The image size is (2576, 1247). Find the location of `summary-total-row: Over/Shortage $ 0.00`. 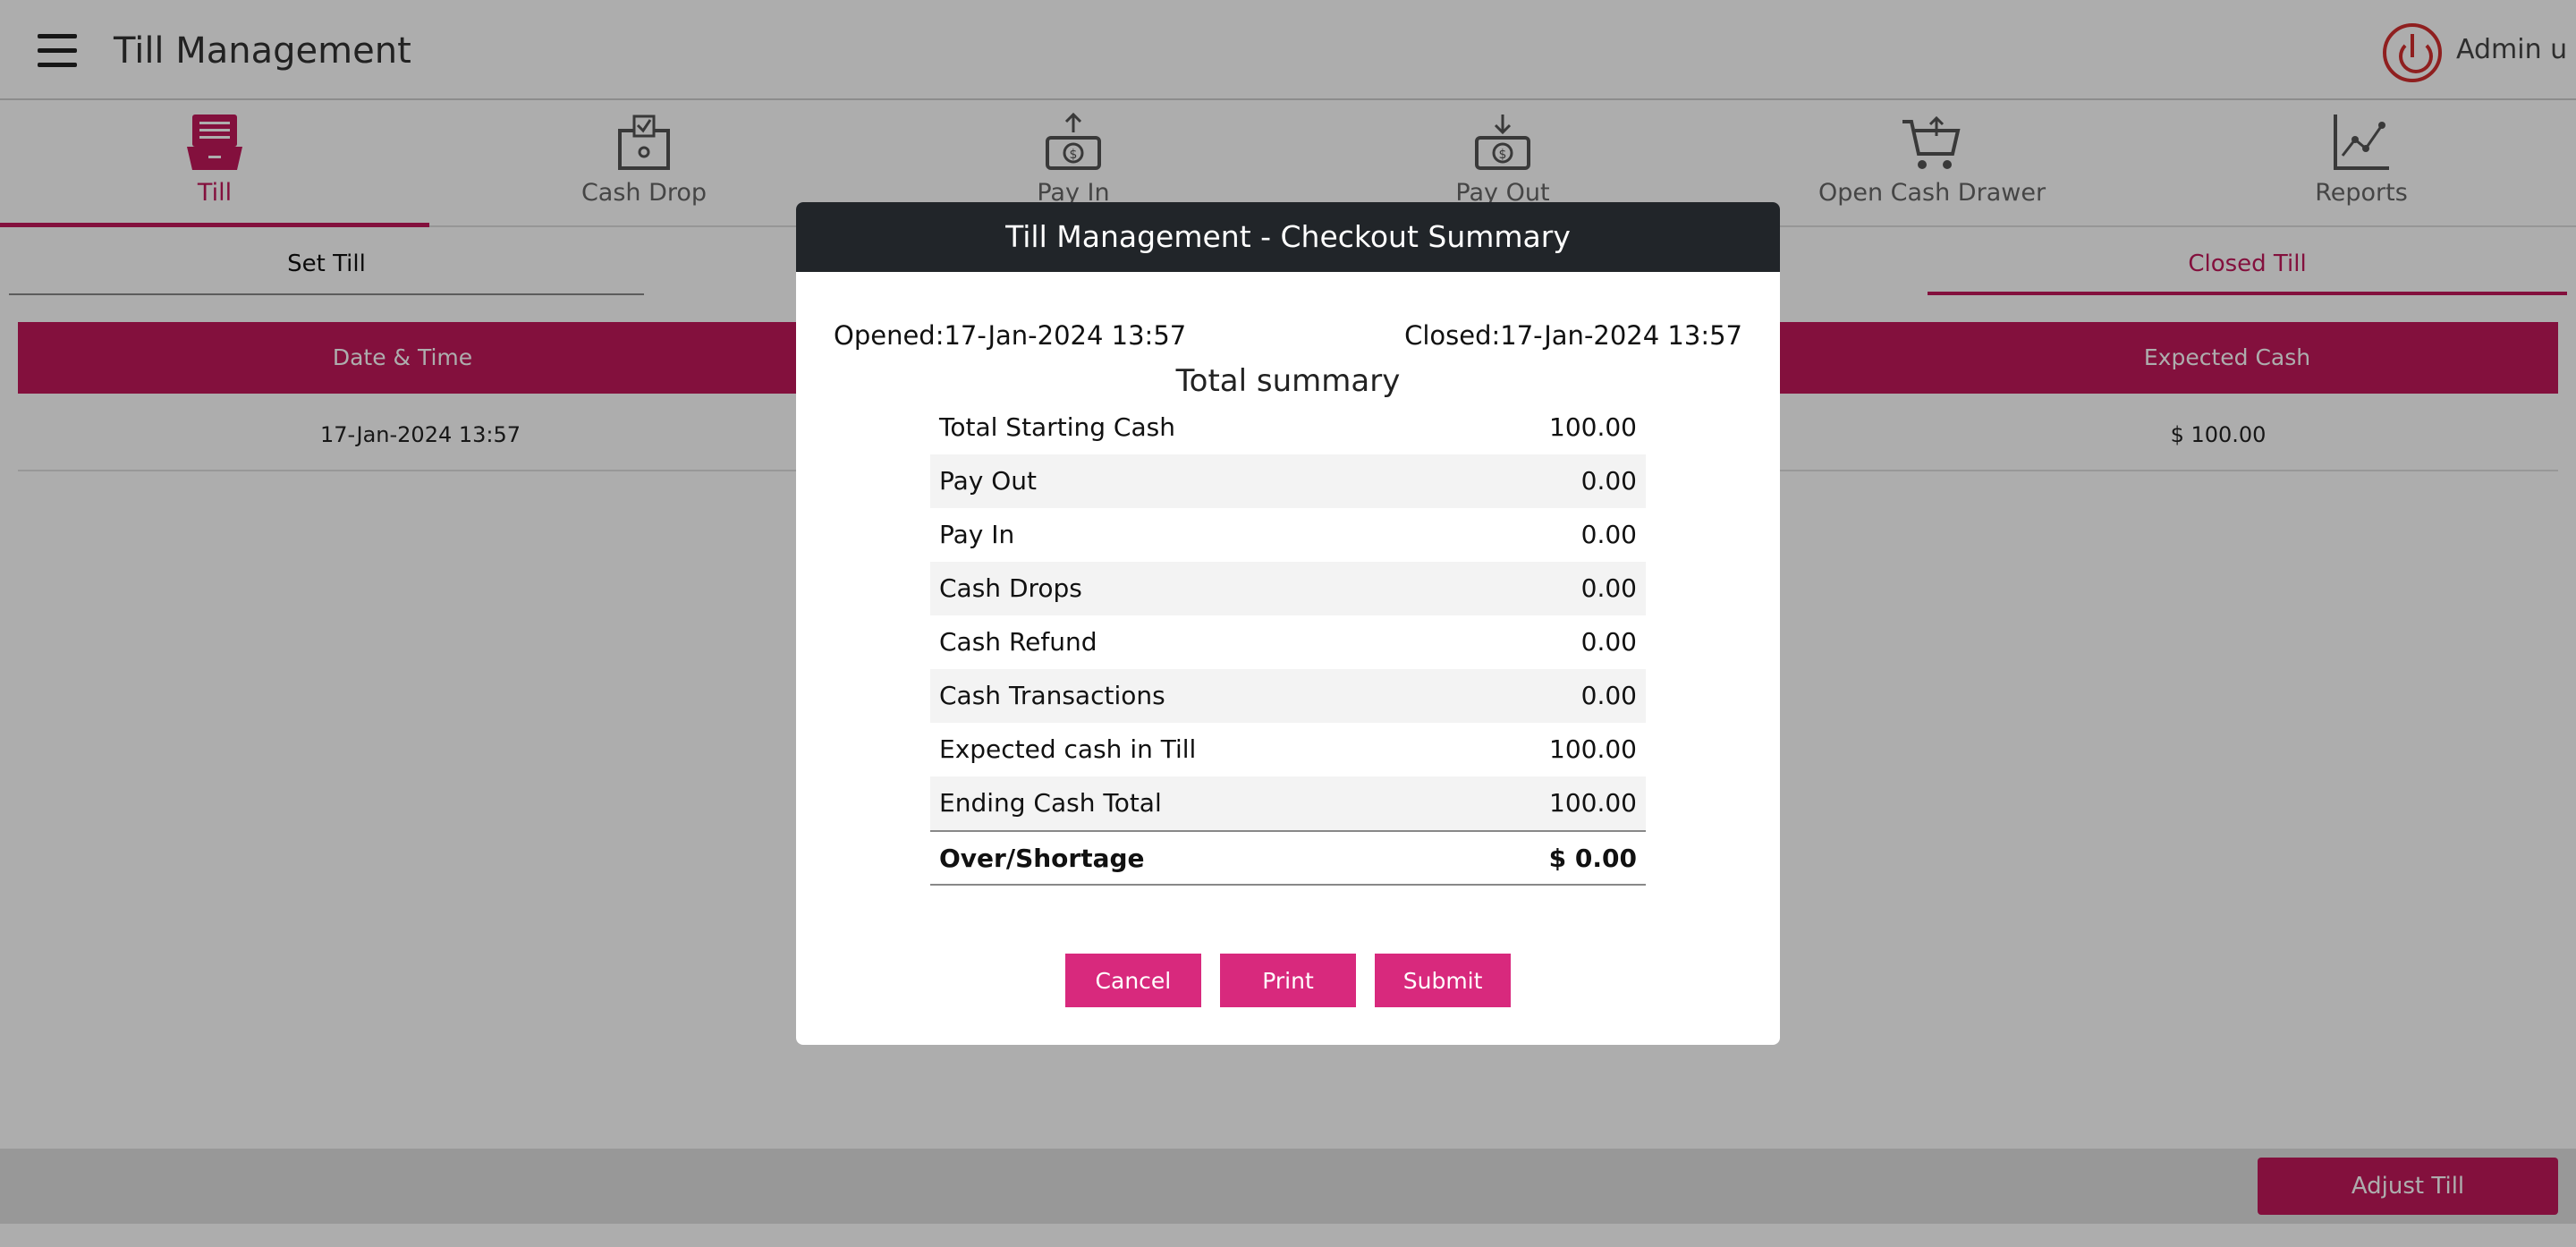

summary-total-row: Over/Shortage $ 0.00 is located at coordinates (1288, 858).